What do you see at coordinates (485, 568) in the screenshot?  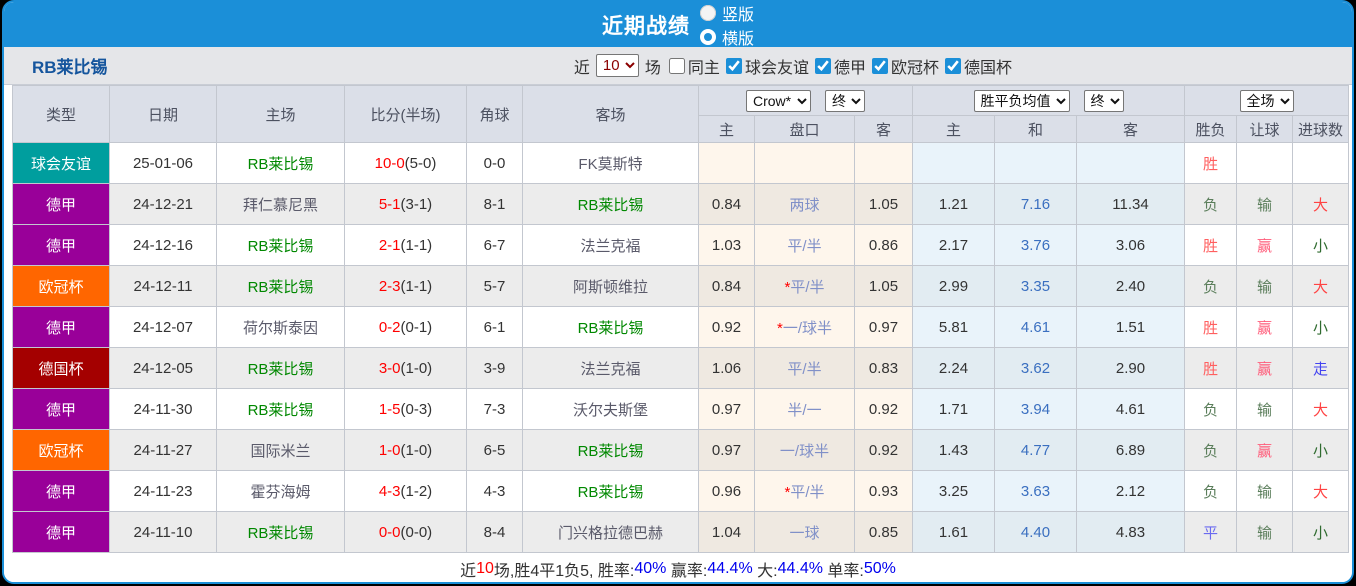 I see `summary-segment: 10` at bounding box center [485, 568].